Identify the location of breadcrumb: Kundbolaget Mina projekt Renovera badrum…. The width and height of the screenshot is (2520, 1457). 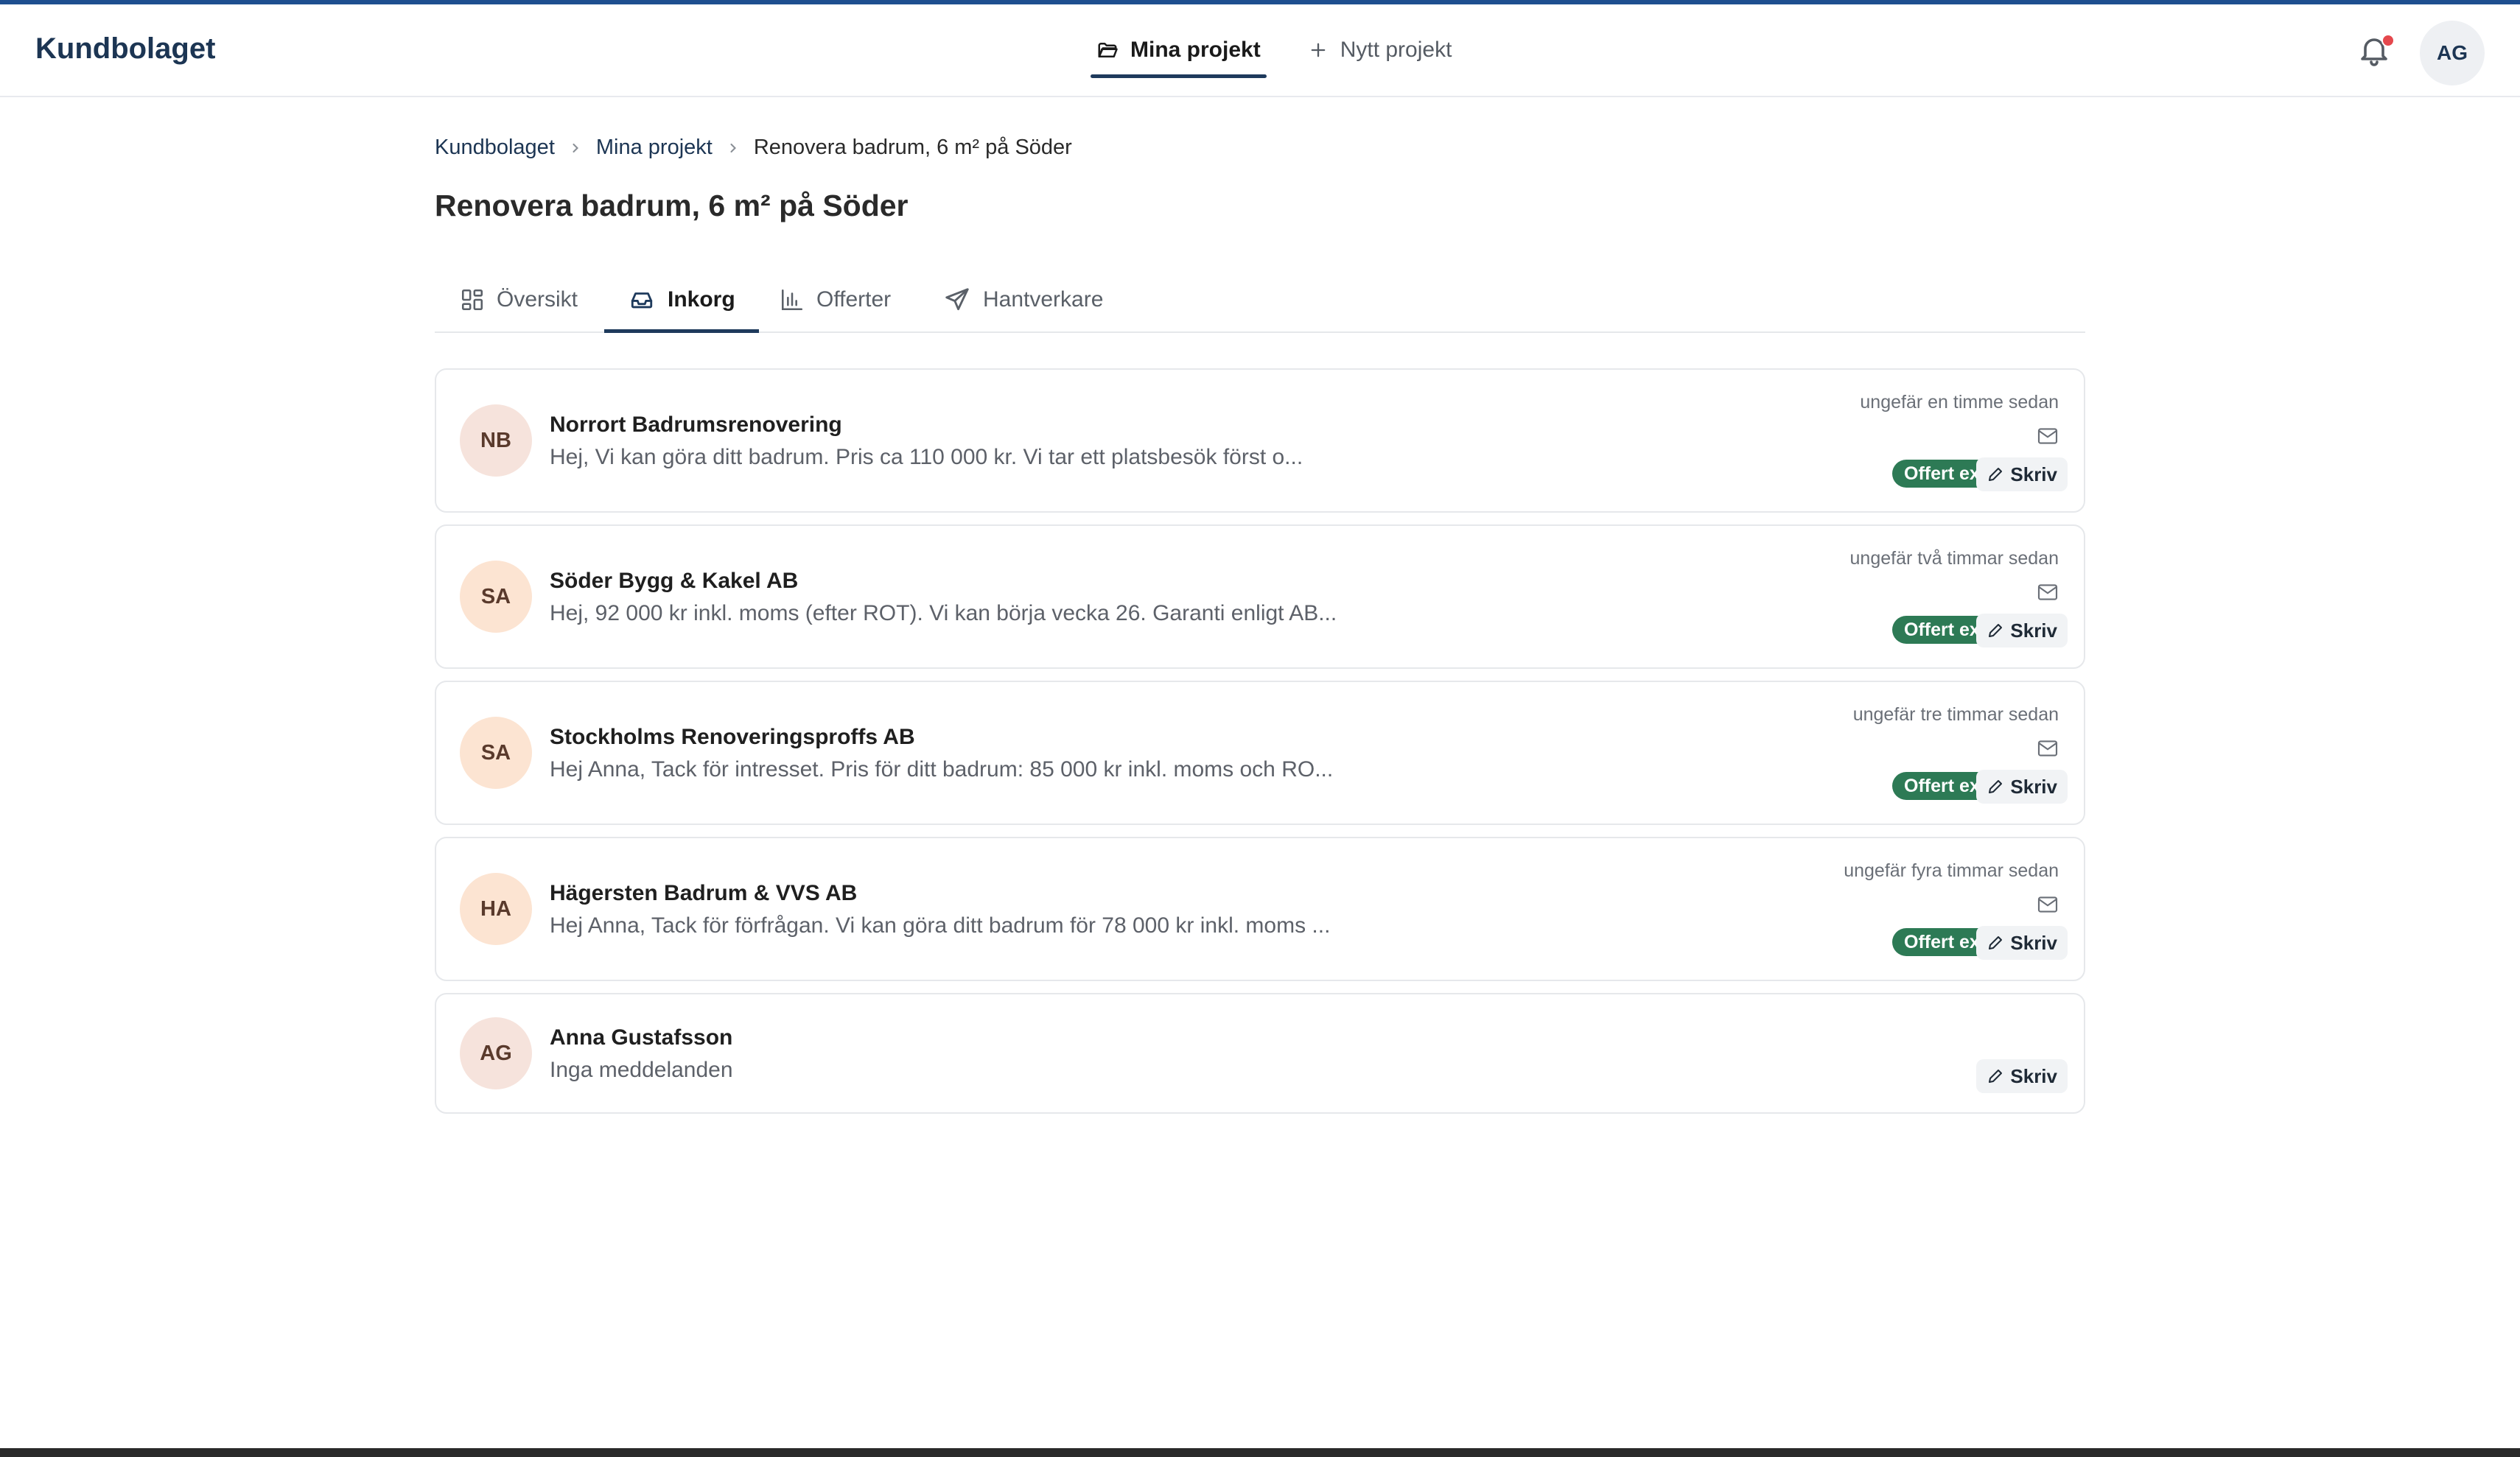
(753, 148).